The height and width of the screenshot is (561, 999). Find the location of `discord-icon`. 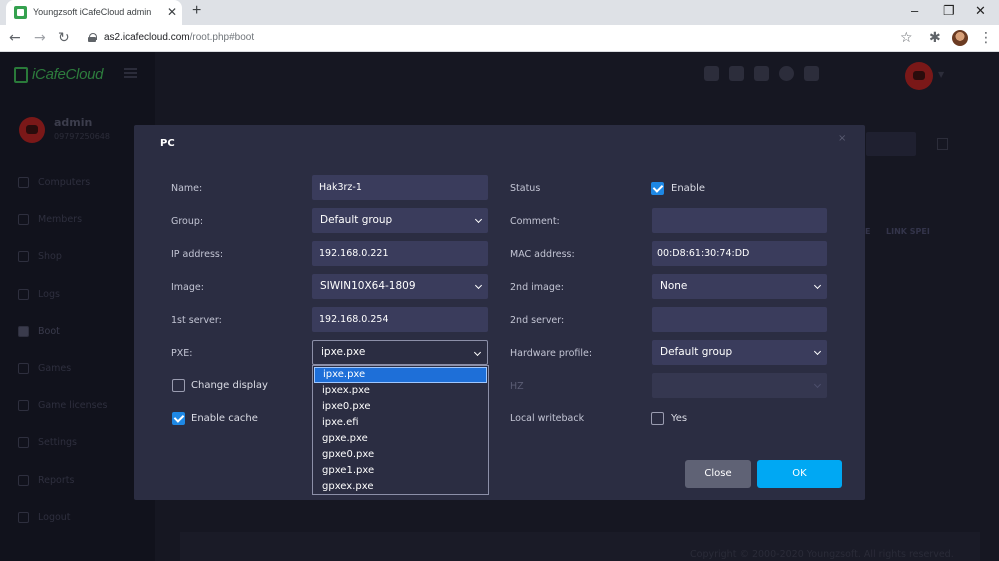

discord-icon is located at coordinates (711, 73).